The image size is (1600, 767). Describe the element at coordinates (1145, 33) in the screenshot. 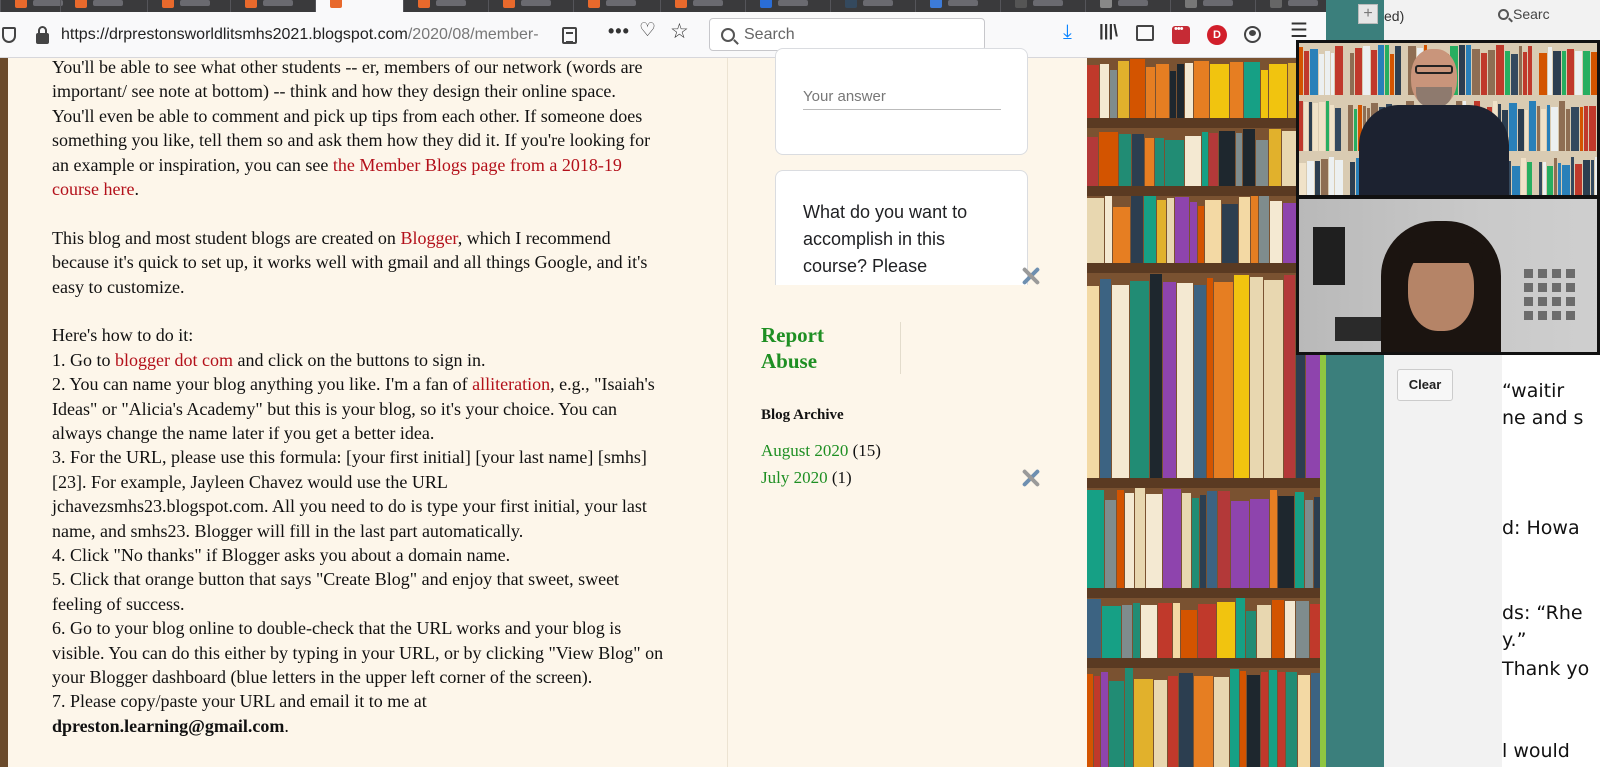

I see `sidebar-icon` at that location.